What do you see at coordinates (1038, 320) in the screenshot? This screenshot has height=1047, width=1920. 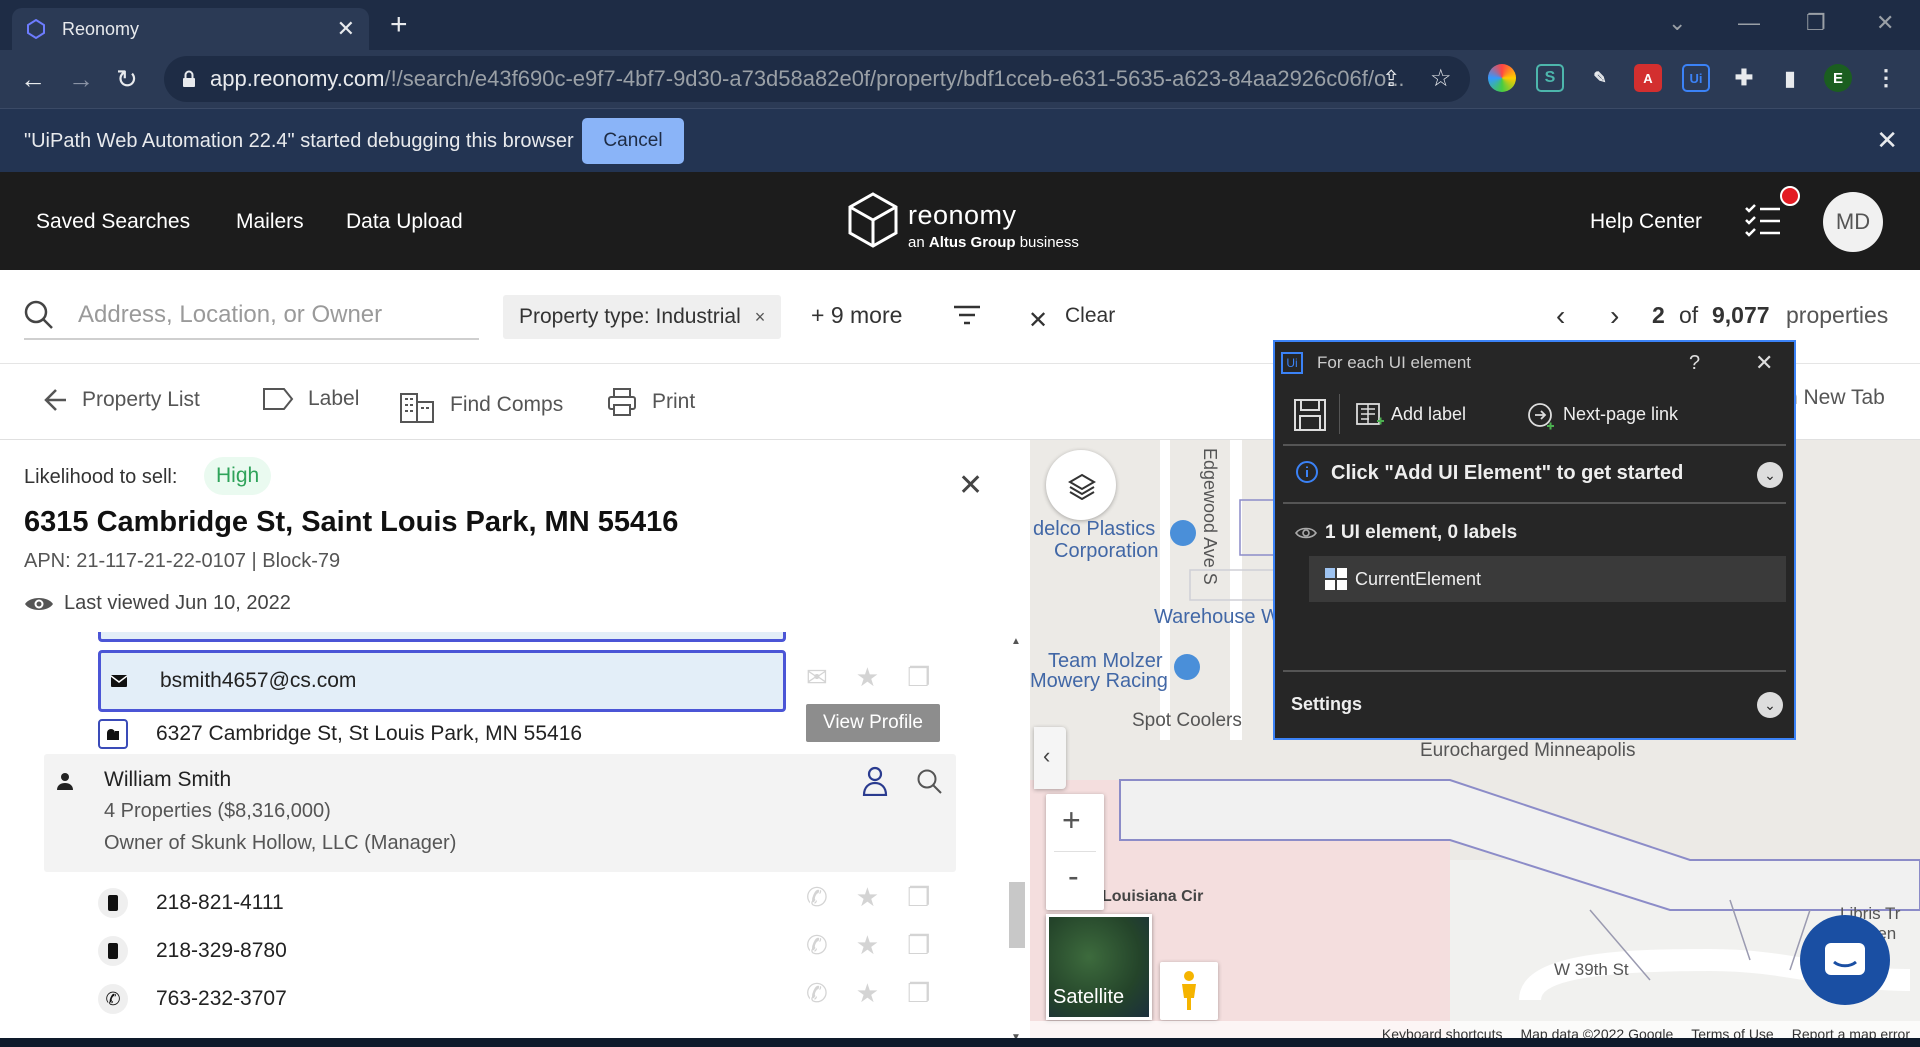 I see `clear-icon: ✕` at bounding box center [1038, 320].